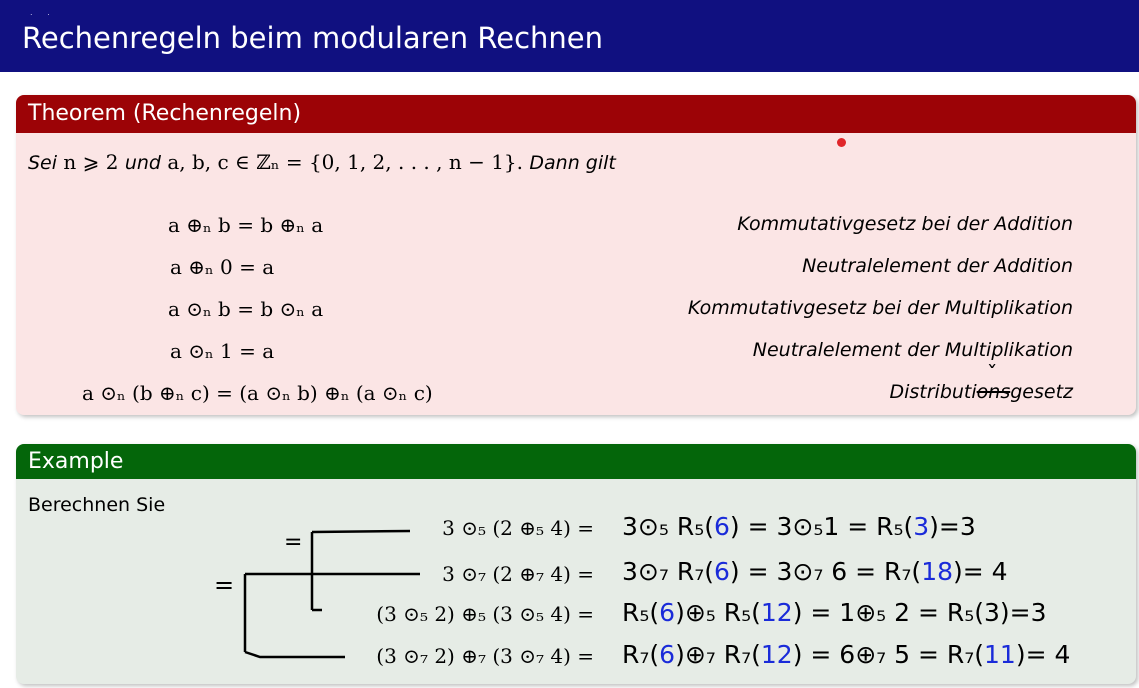  Describe the element at coordinates (825, 571) in the screenshot. I see `work-part: ) = 3⊙₇ 6 = R₇(` at that location.